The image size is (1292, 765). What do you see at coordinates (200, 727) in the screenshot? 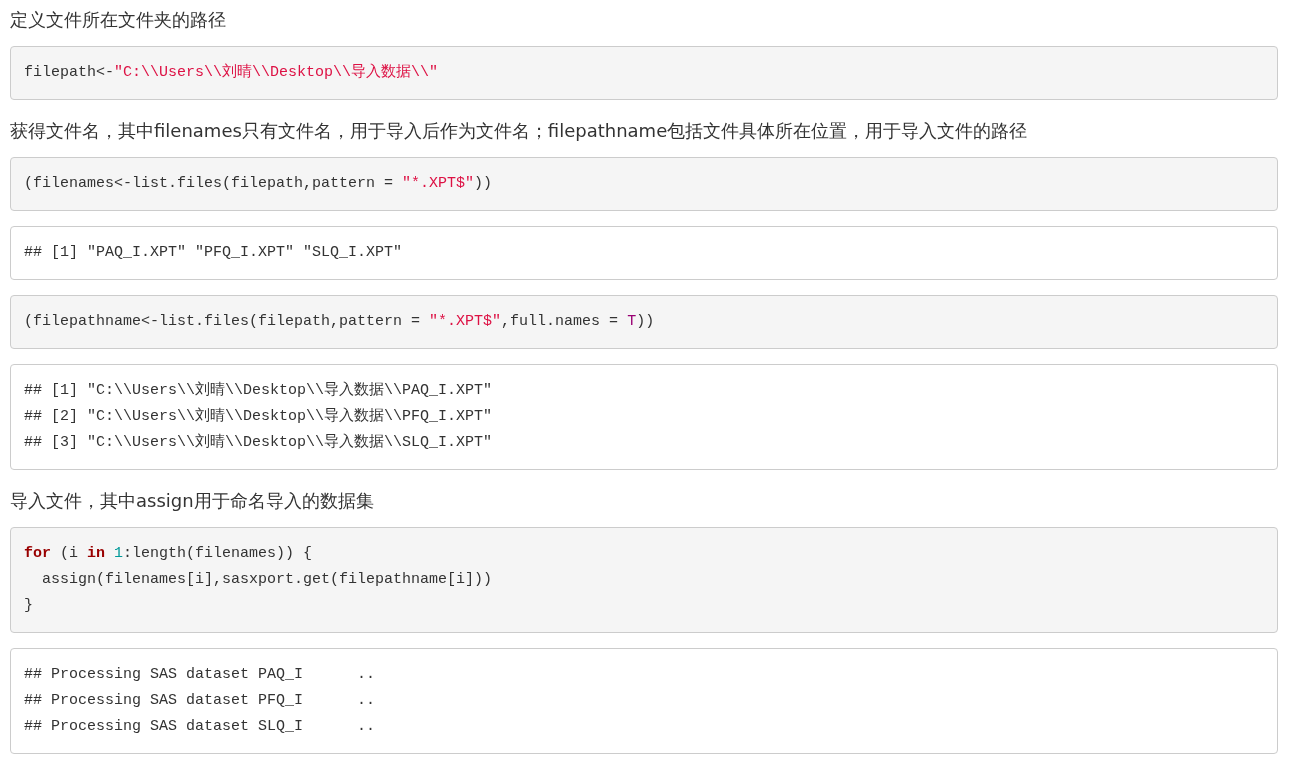
I see `output-line: ## Processing SAS dataset SLQ_I ..` at bounding box center [200, 727].